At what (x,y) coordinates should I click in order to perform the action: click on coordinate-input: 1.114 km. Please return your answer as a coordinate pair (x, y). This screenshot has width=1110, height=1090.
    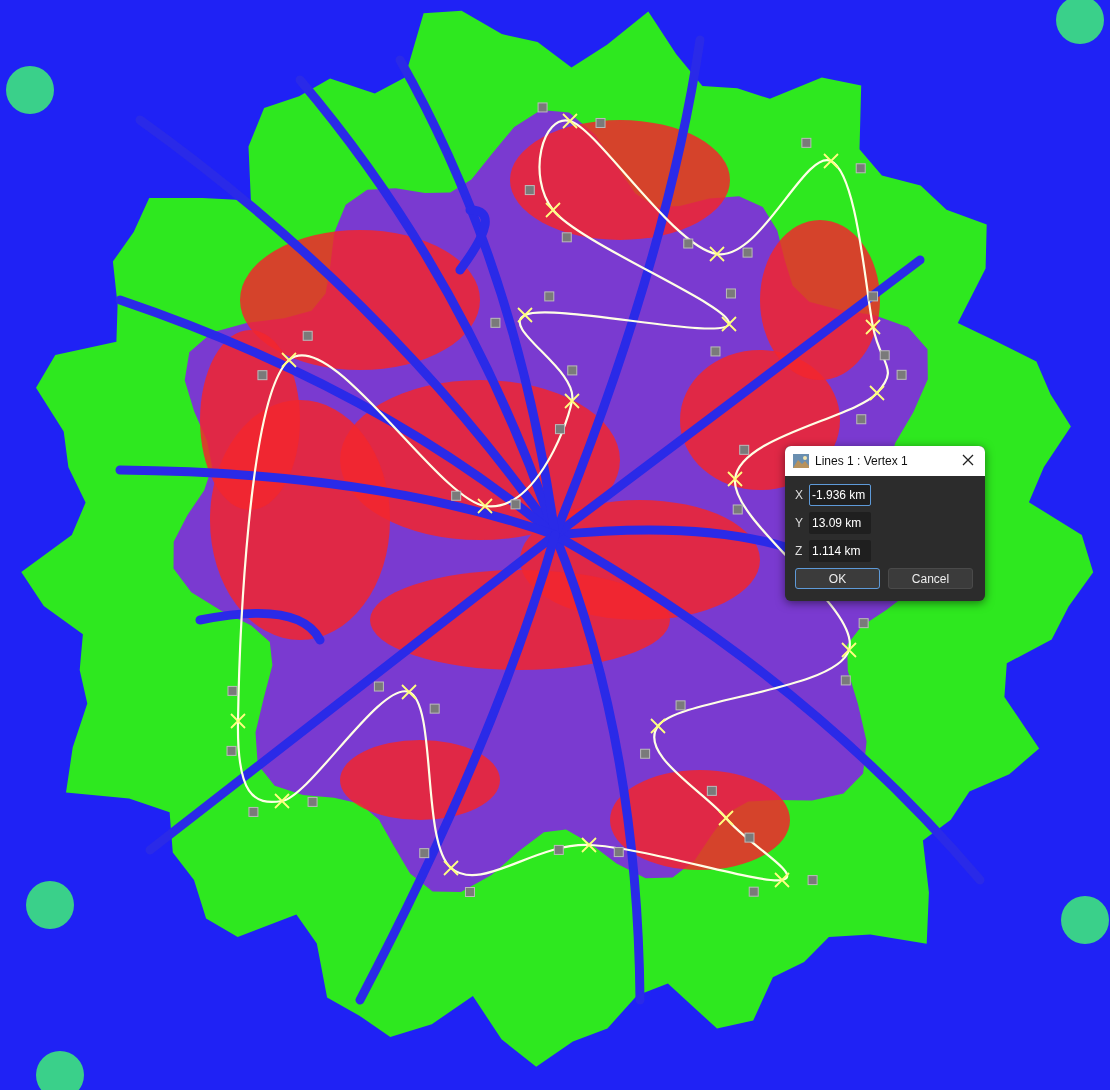
    Looking at the image, I should click on (840, 551).